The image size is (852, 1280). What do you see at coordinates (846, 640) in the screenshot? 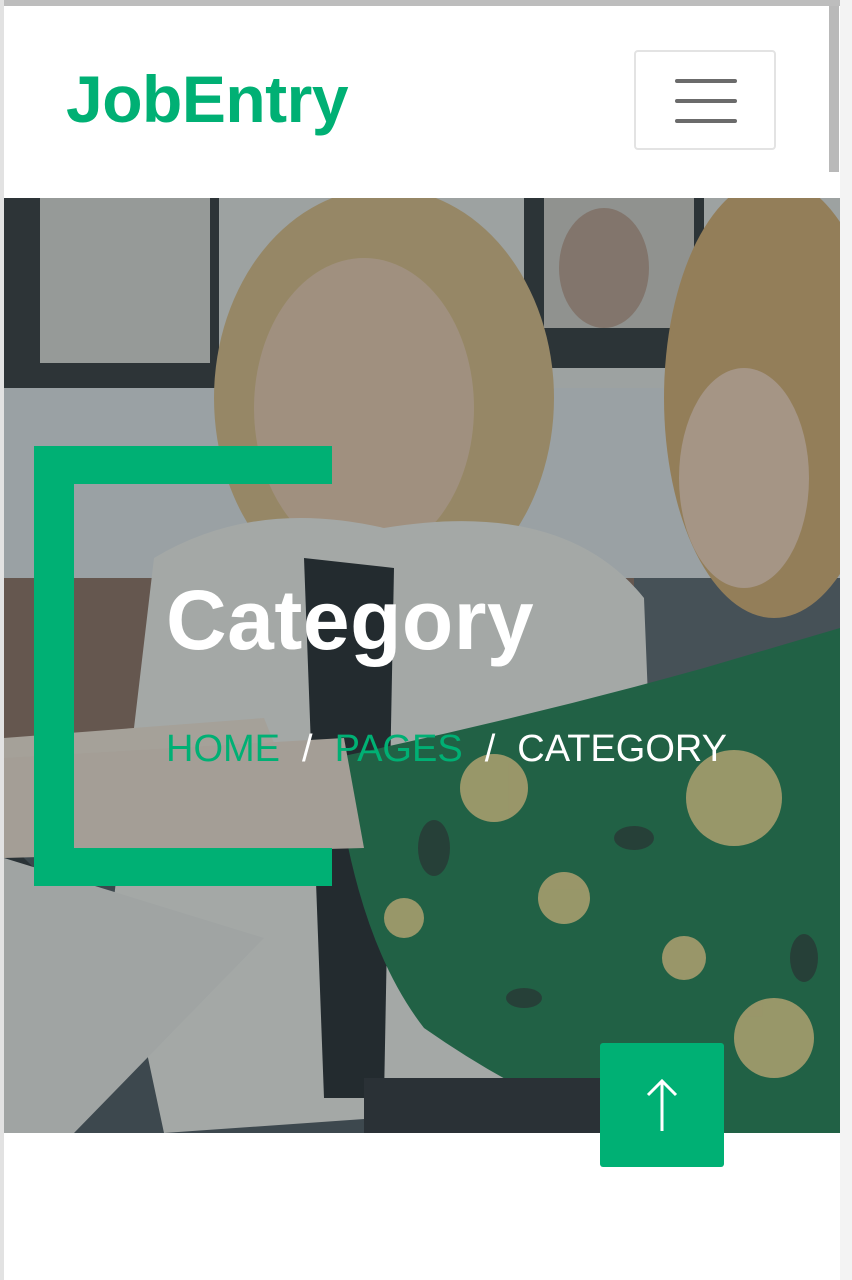
I see `scrollbar-track` at bounding box center [846, 640].